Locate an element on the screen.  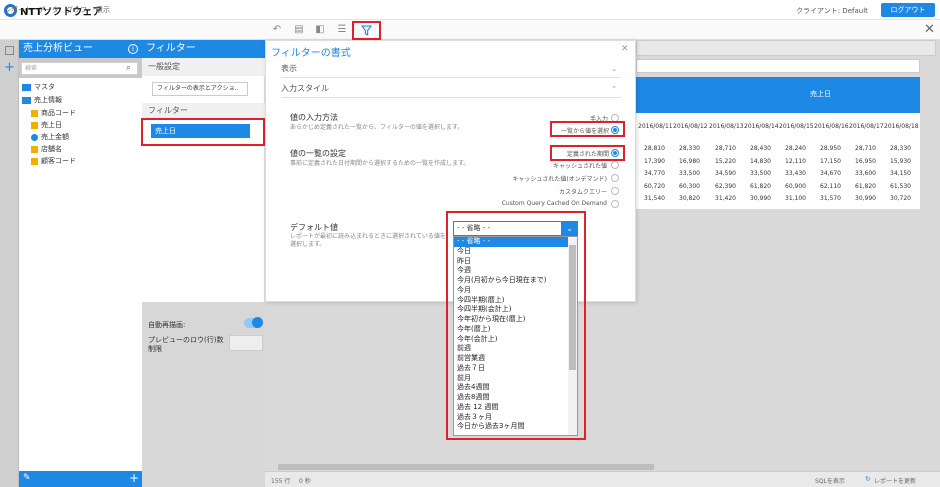
auto-refresh-toggle is located at coordinates (253, 322).